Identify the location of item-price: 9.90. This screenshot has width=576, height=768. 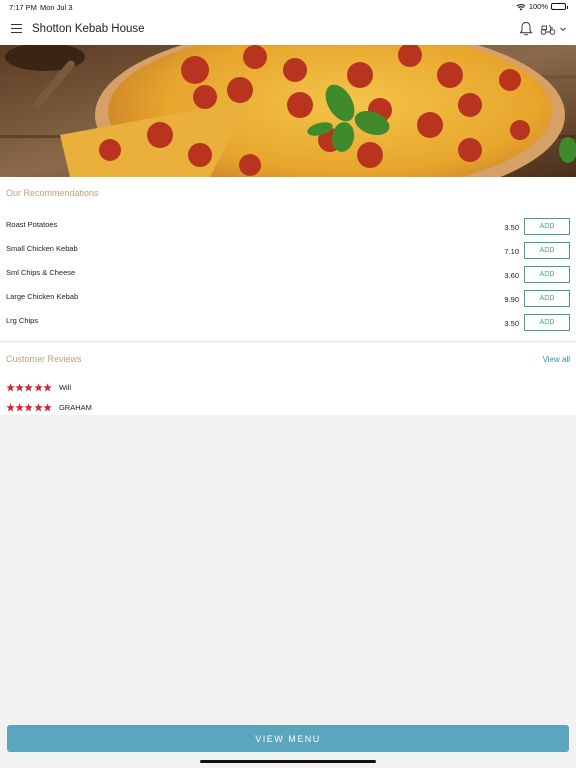
(511, 299).